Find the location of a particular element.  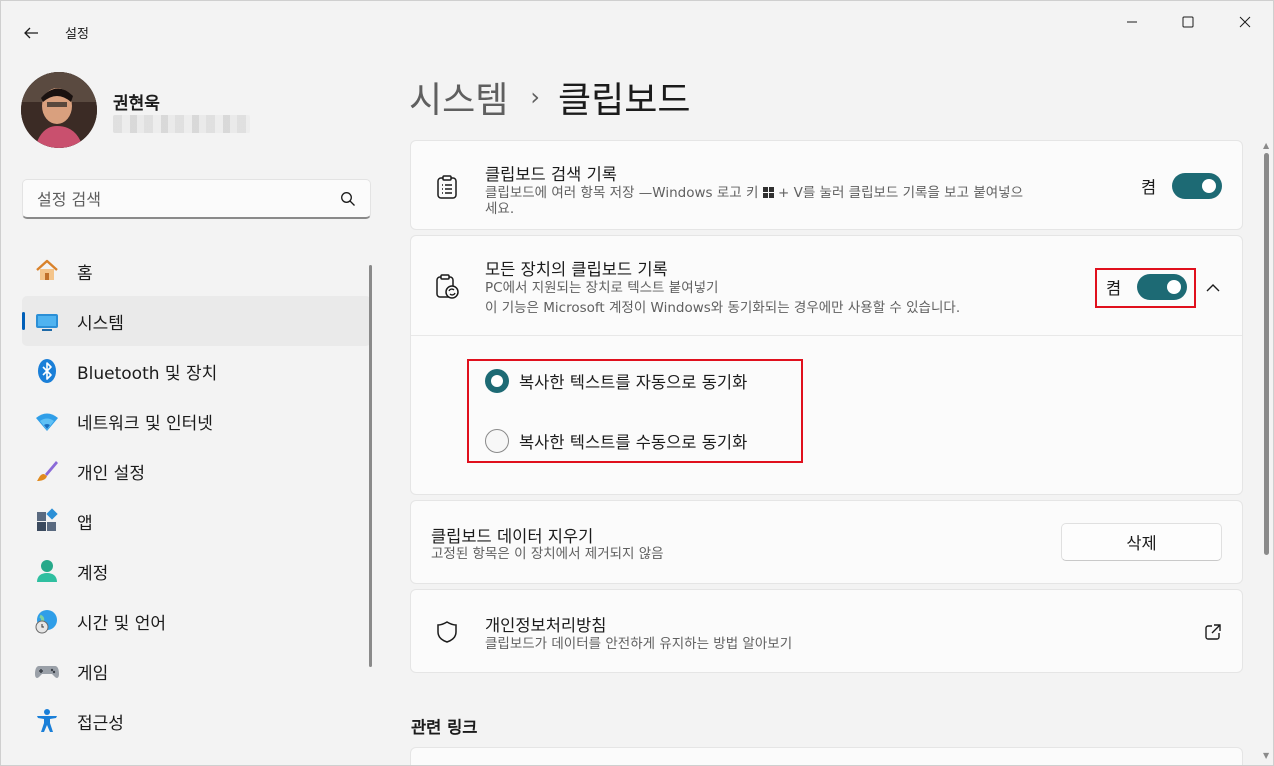

history-toggle-wrap: 켬 is located at coordinates (1182, 186).